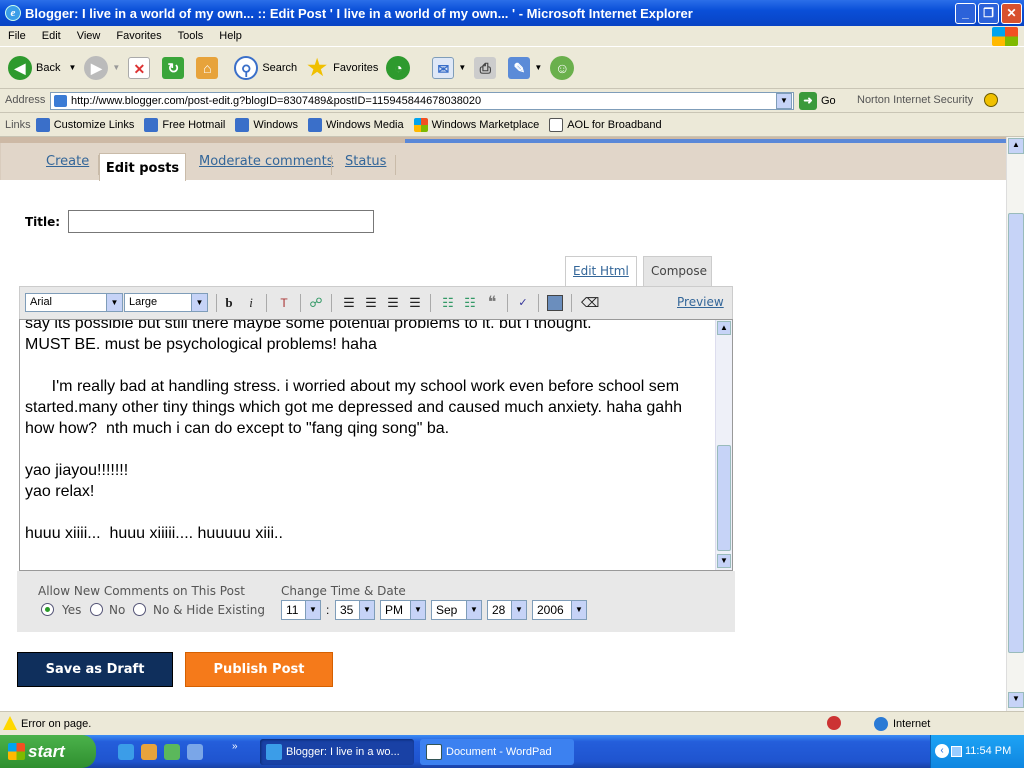 The height and width of the screenshot is (768, 1024). Describe the element at coordinates (538, 67) in the screenshot. I see `edit-dropdown-icon: ▼` at that location.